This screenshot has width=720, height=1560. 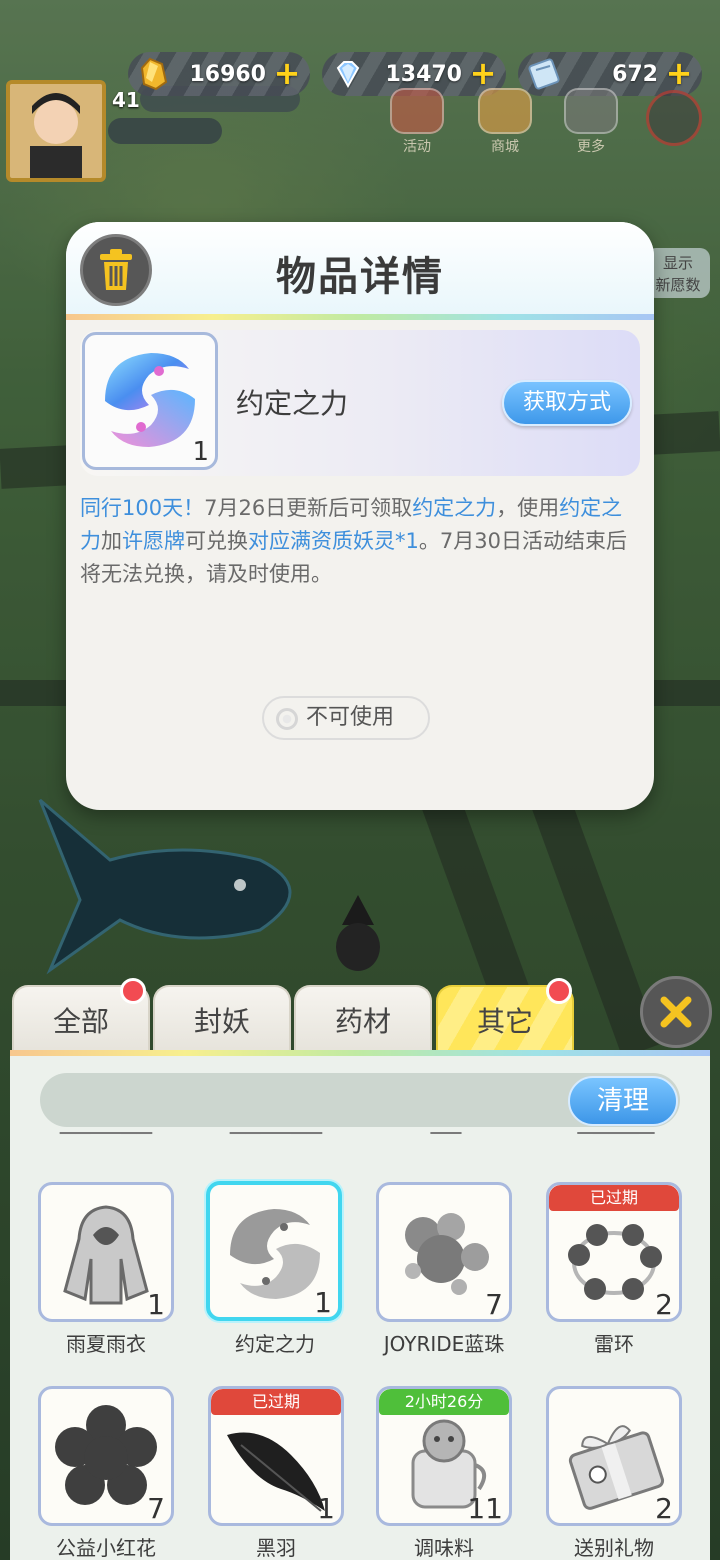 I want to click on item-slot-black-feather: 已过期 1, so click(x=276, y=1456).